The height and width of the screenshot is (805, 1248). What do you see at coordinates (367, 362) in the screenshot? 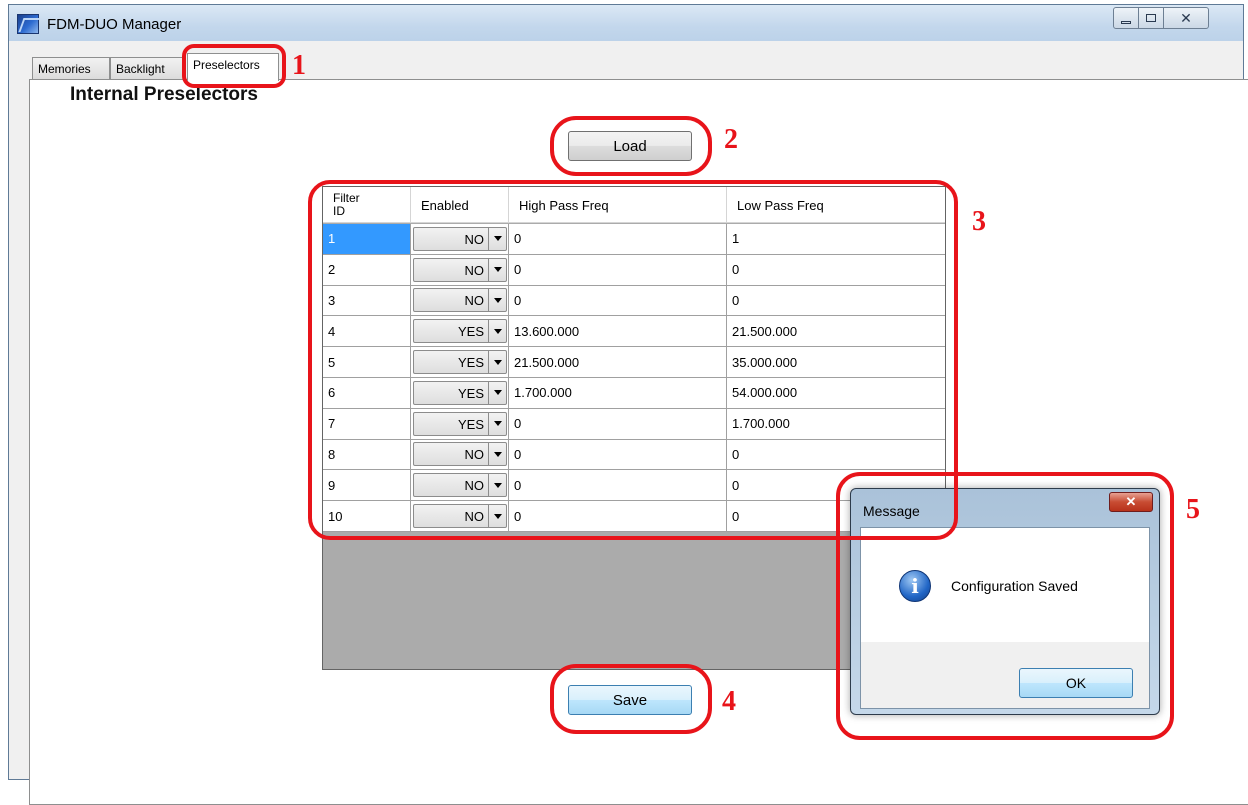
I see `filter-id-cell: 5` at bounding box center [367, 362].